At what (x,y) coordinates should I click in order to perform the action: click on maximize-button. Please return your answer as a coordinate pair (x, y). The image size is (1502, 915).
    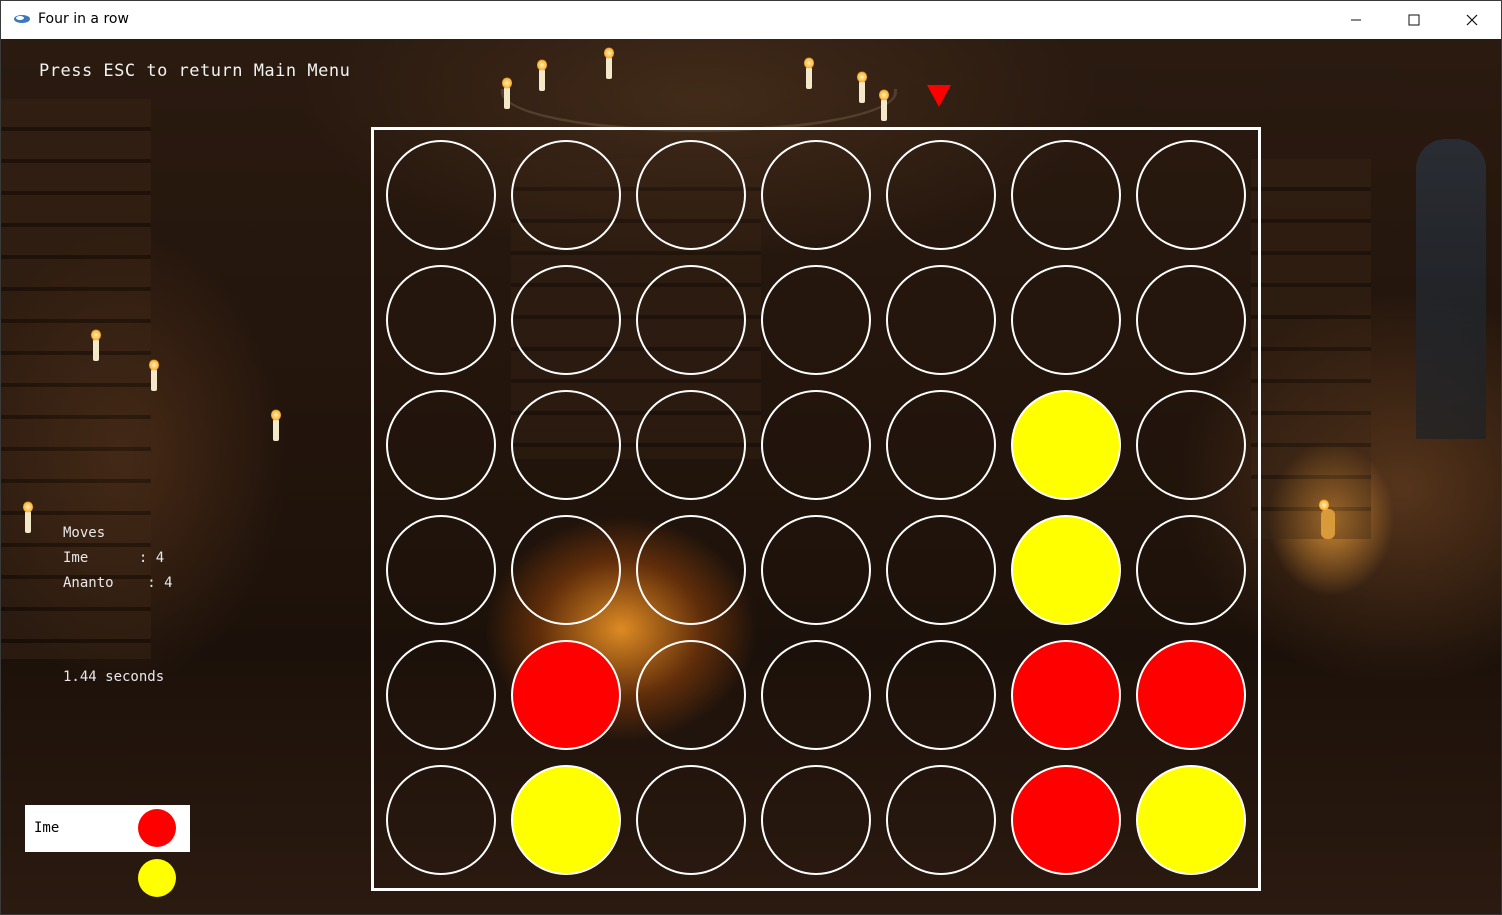
    Looking at the image, I should click on (1414, 20).